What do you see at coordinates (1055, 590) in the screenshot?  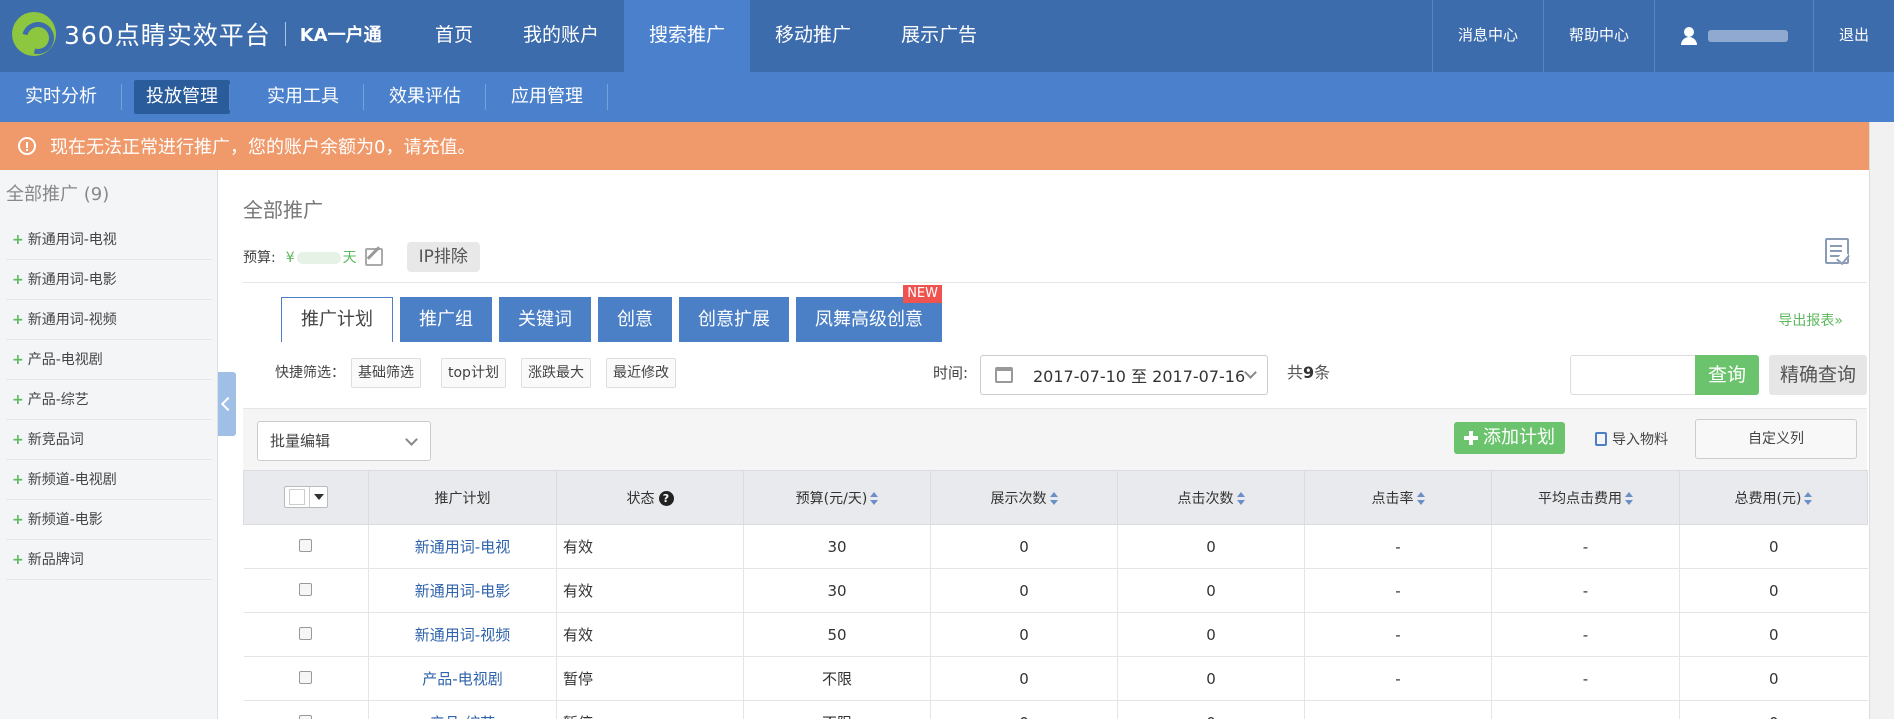 I see `table-row: 新通用词-电影 有效 30 0 0 - - 0` at bounding box center [1055, 590].